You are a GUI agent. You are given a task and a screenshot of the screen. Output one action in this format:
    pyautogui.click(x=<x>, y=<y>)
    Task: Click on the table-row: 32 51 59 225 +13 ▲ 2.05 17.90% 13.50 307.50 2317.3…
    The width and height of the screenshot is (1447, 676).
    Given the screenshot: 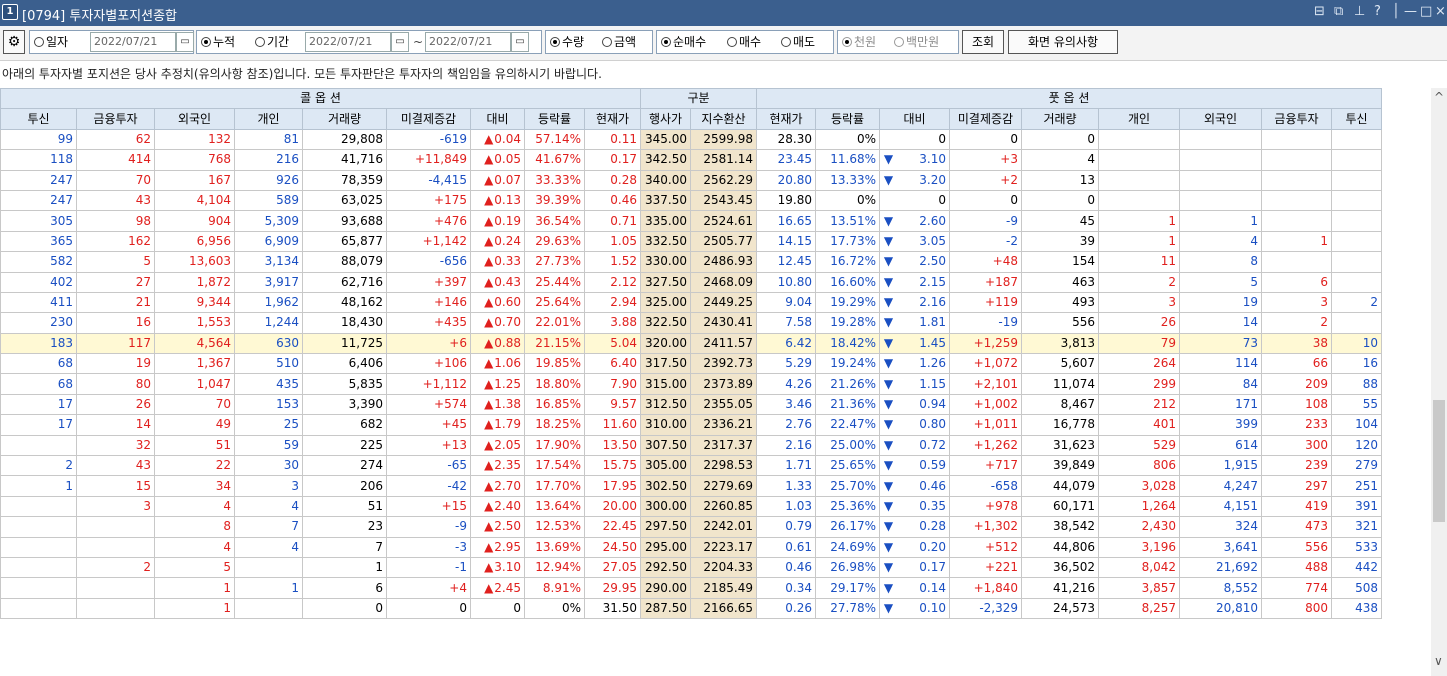 What is the action you would take?
    pyautogui.click(x=691, y=445)
    